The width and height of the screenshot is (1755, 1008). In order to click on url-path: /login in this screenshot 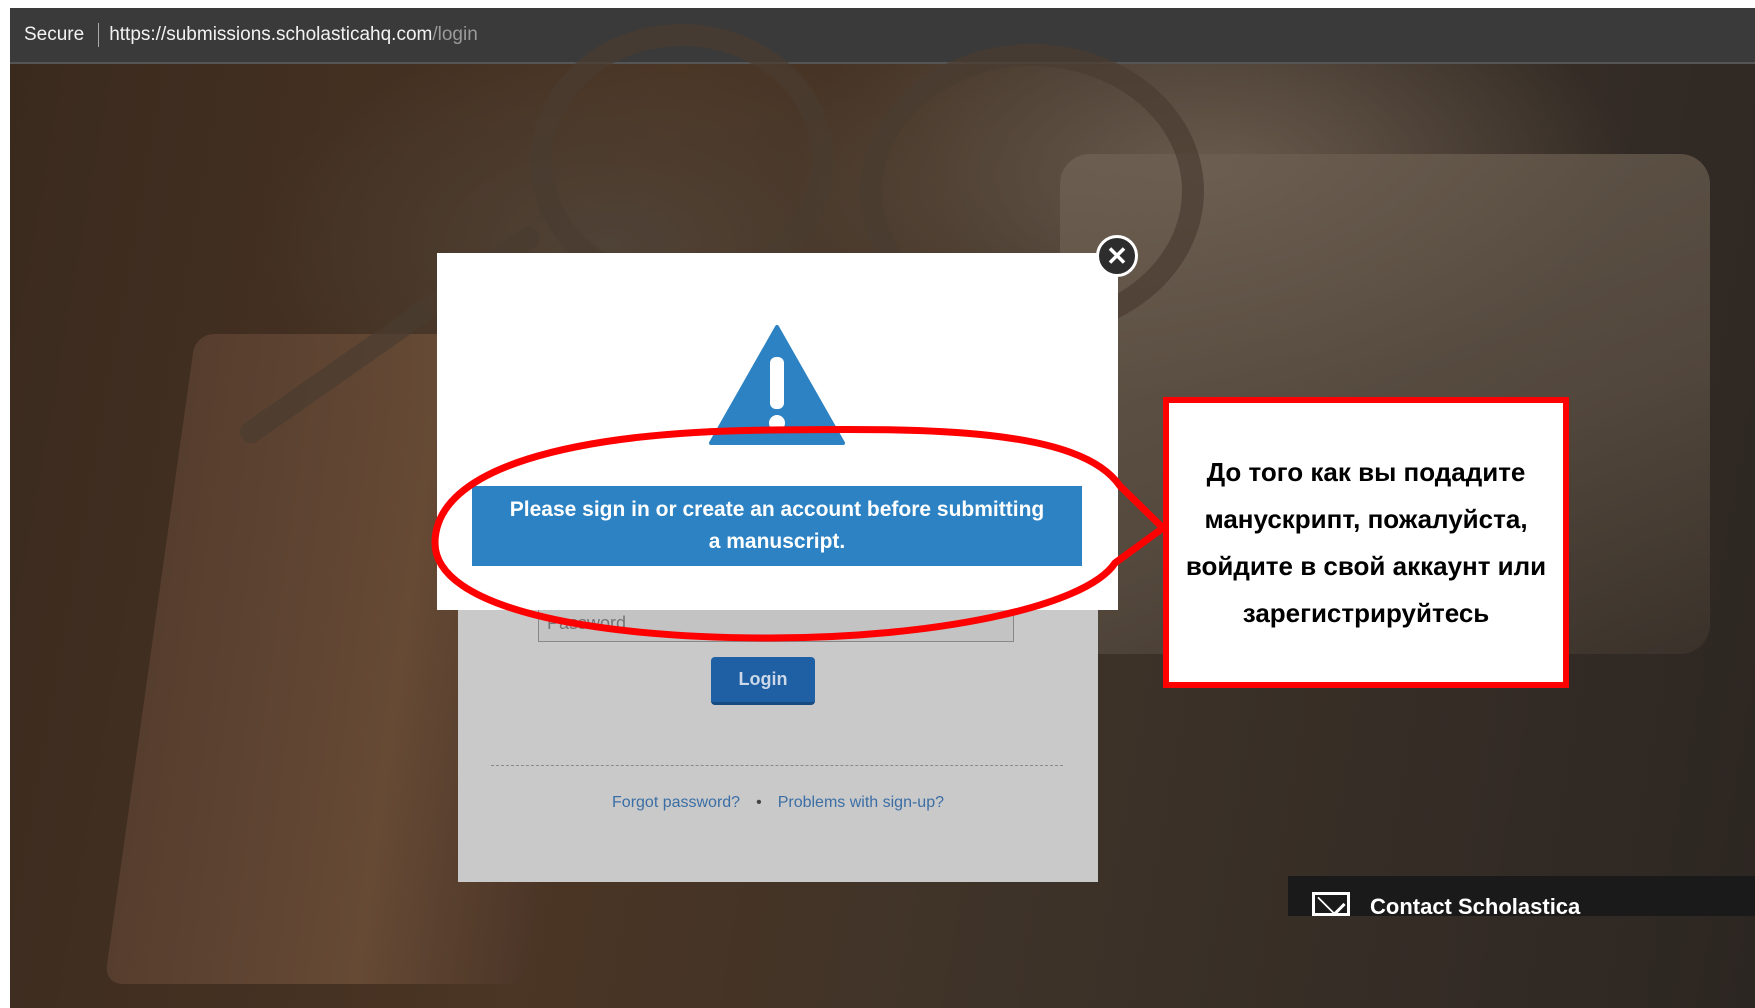, I will do `click(455, 34)`.